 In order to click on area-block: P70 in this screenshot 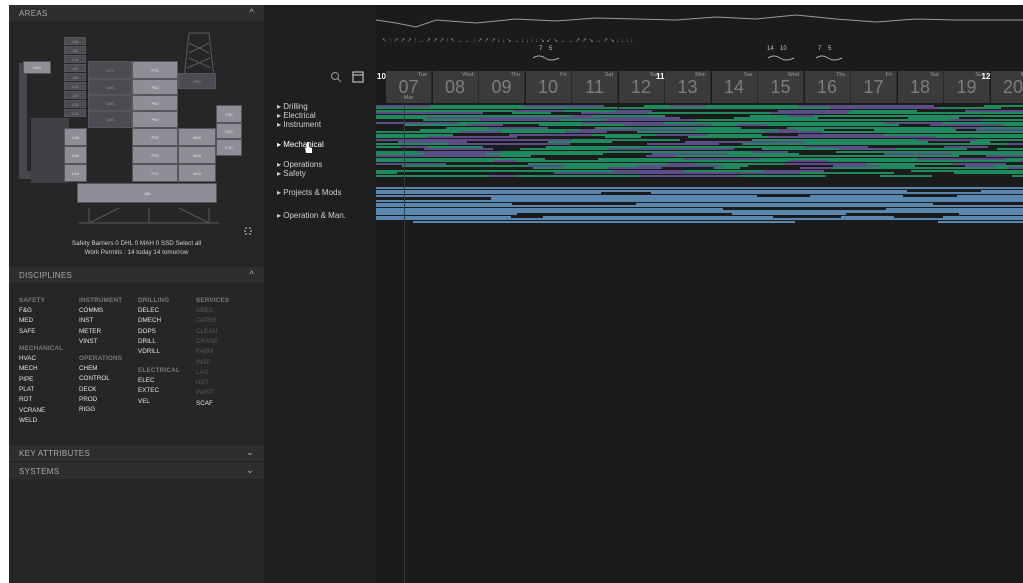, I will do `click(155, 70)`.